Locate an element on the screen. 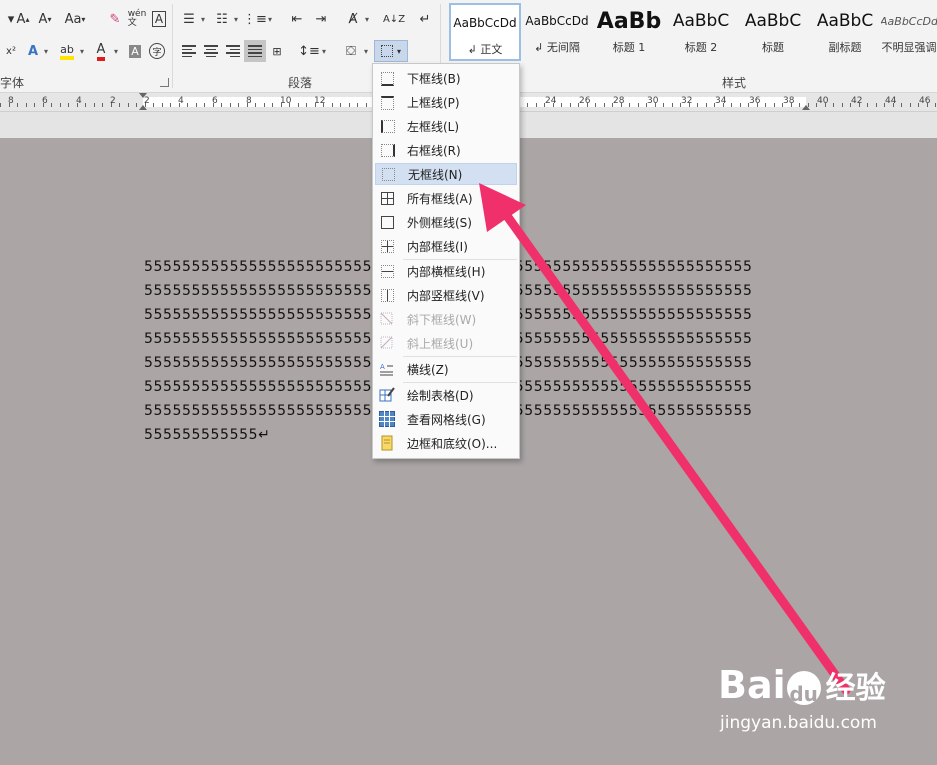  borders-button: ▾ is located at coordinates (391, 51).